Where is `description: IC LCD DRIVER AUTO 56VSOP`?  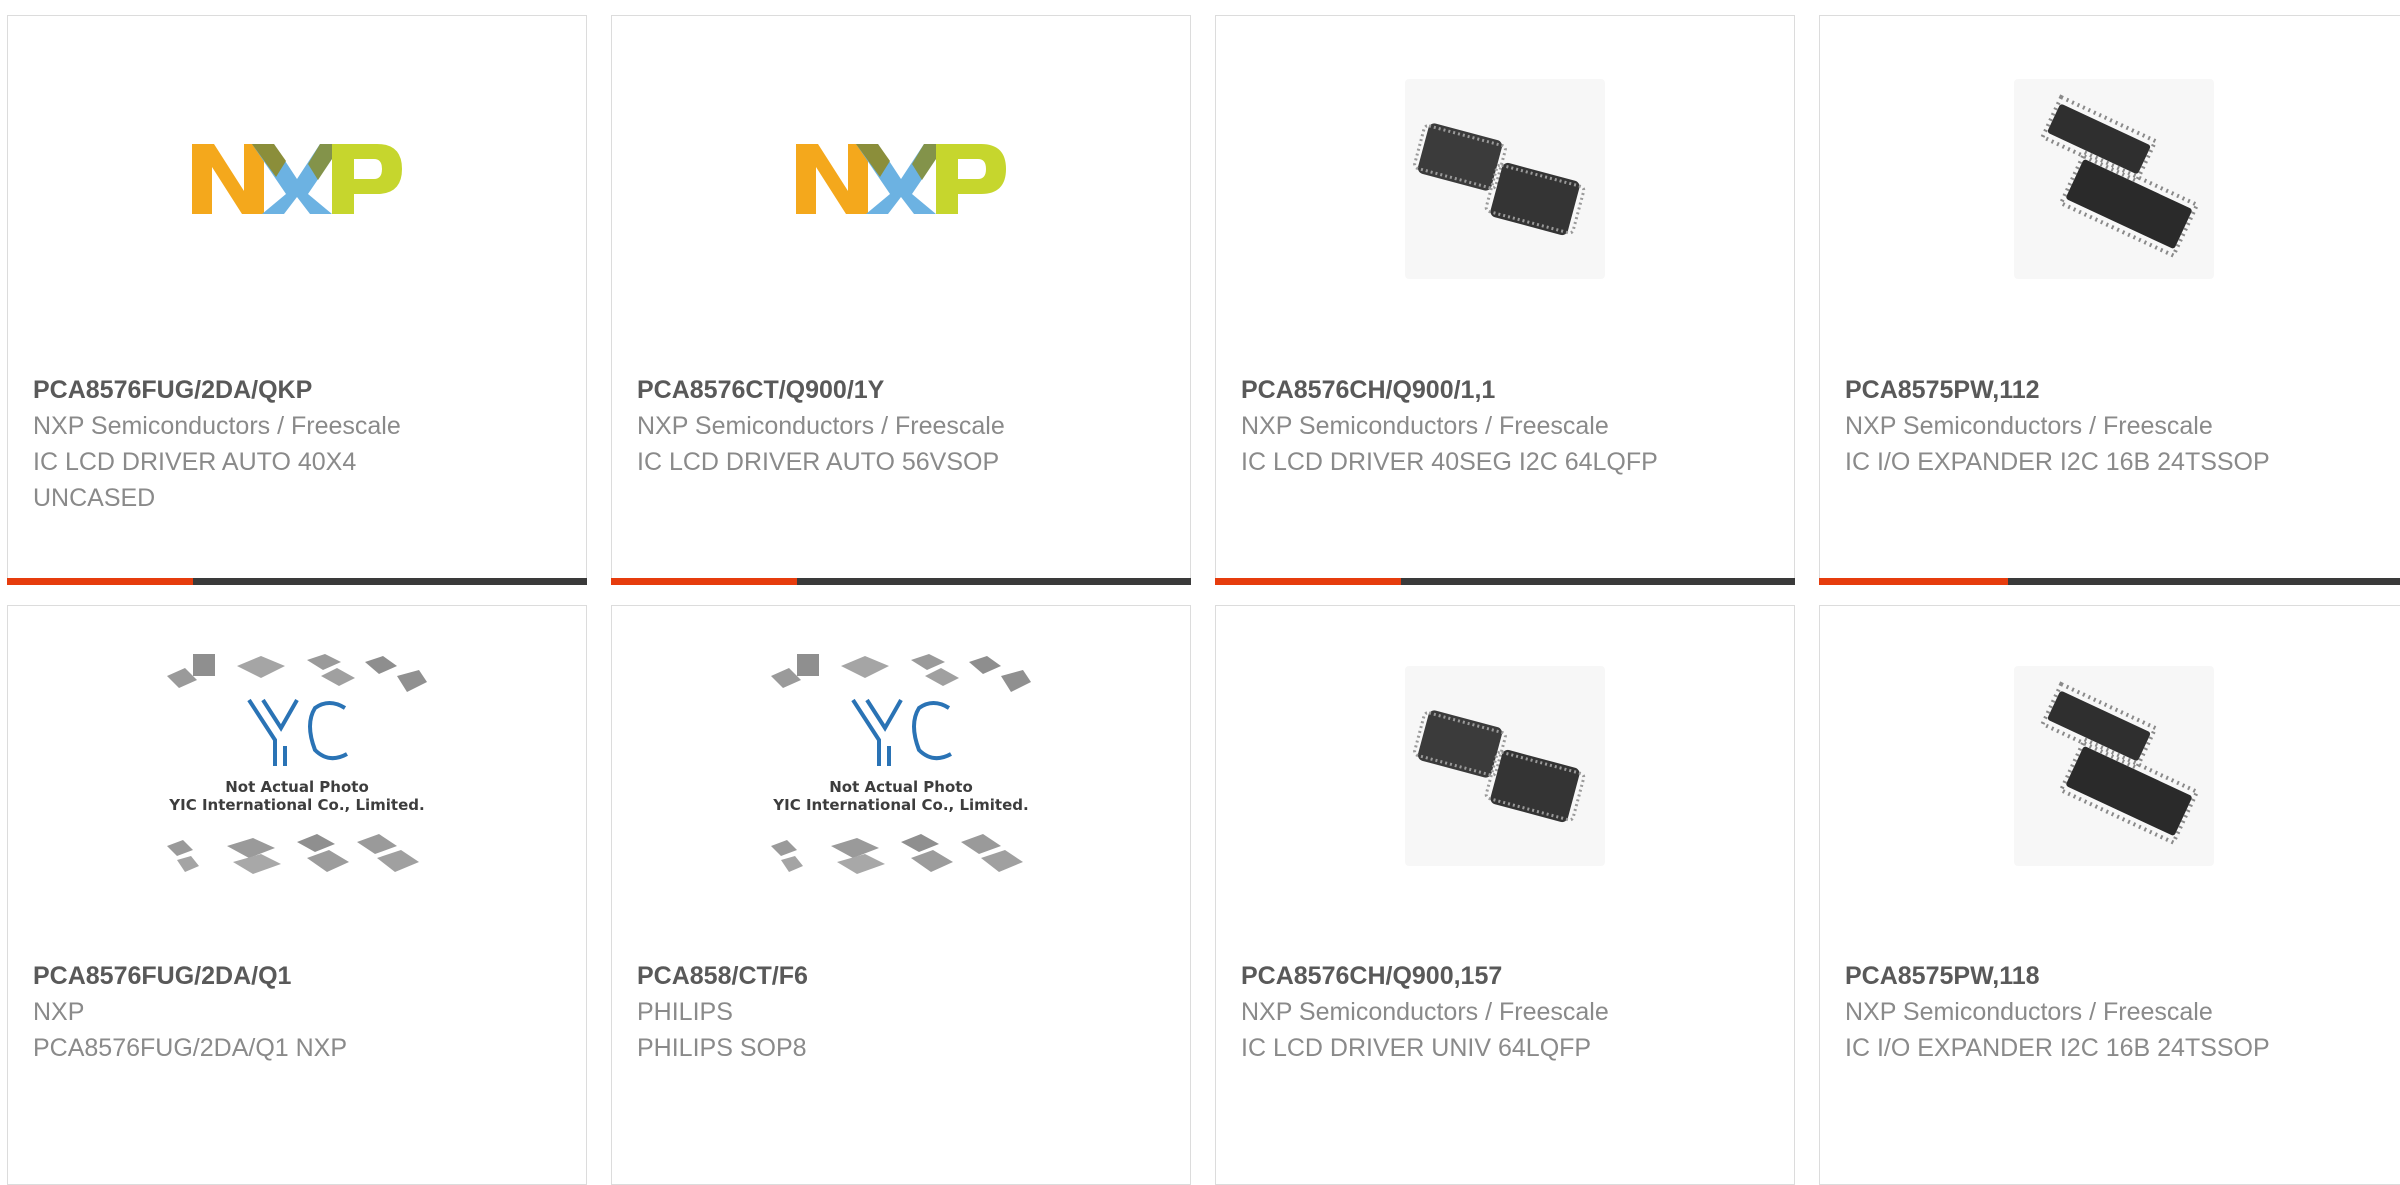
description: IC LCD DRIVER AUTO 56VSOP is located at coordinates (818, 462).